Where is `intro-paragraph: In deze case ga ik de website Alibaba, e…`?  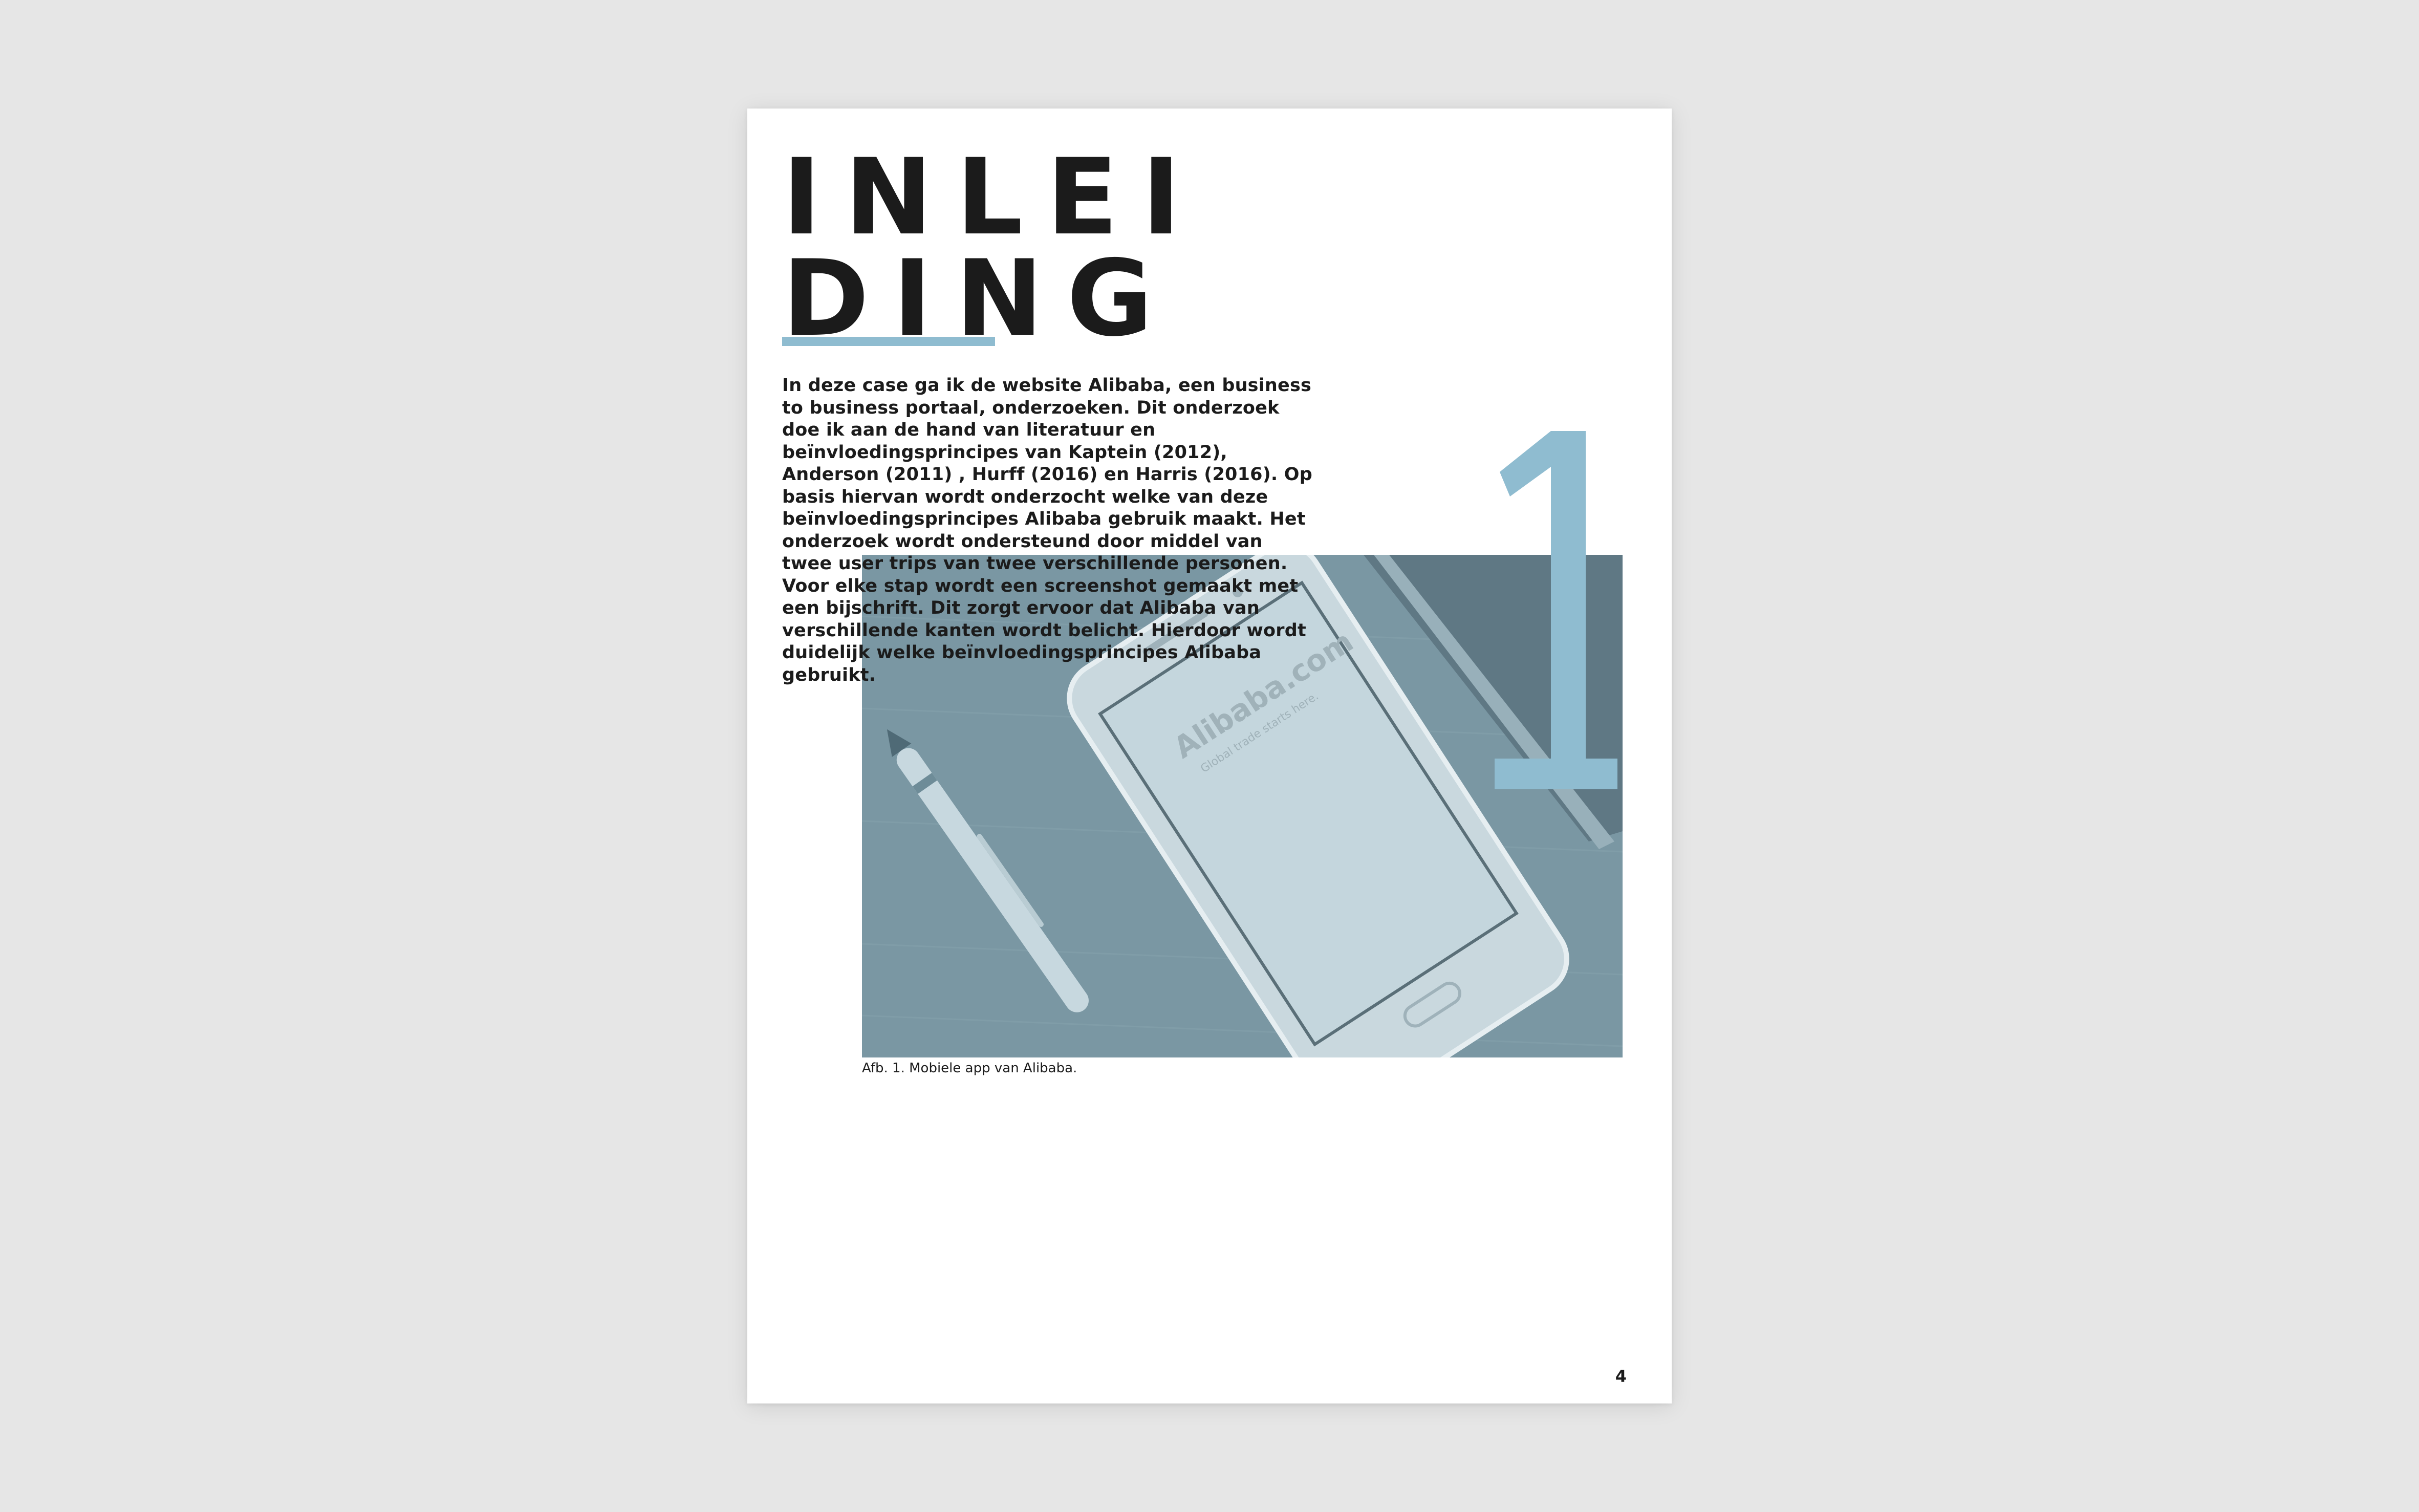 intro-paragraph: In deze case ga ik de website Alibaba, e… is located at coordinates (1047, 530).